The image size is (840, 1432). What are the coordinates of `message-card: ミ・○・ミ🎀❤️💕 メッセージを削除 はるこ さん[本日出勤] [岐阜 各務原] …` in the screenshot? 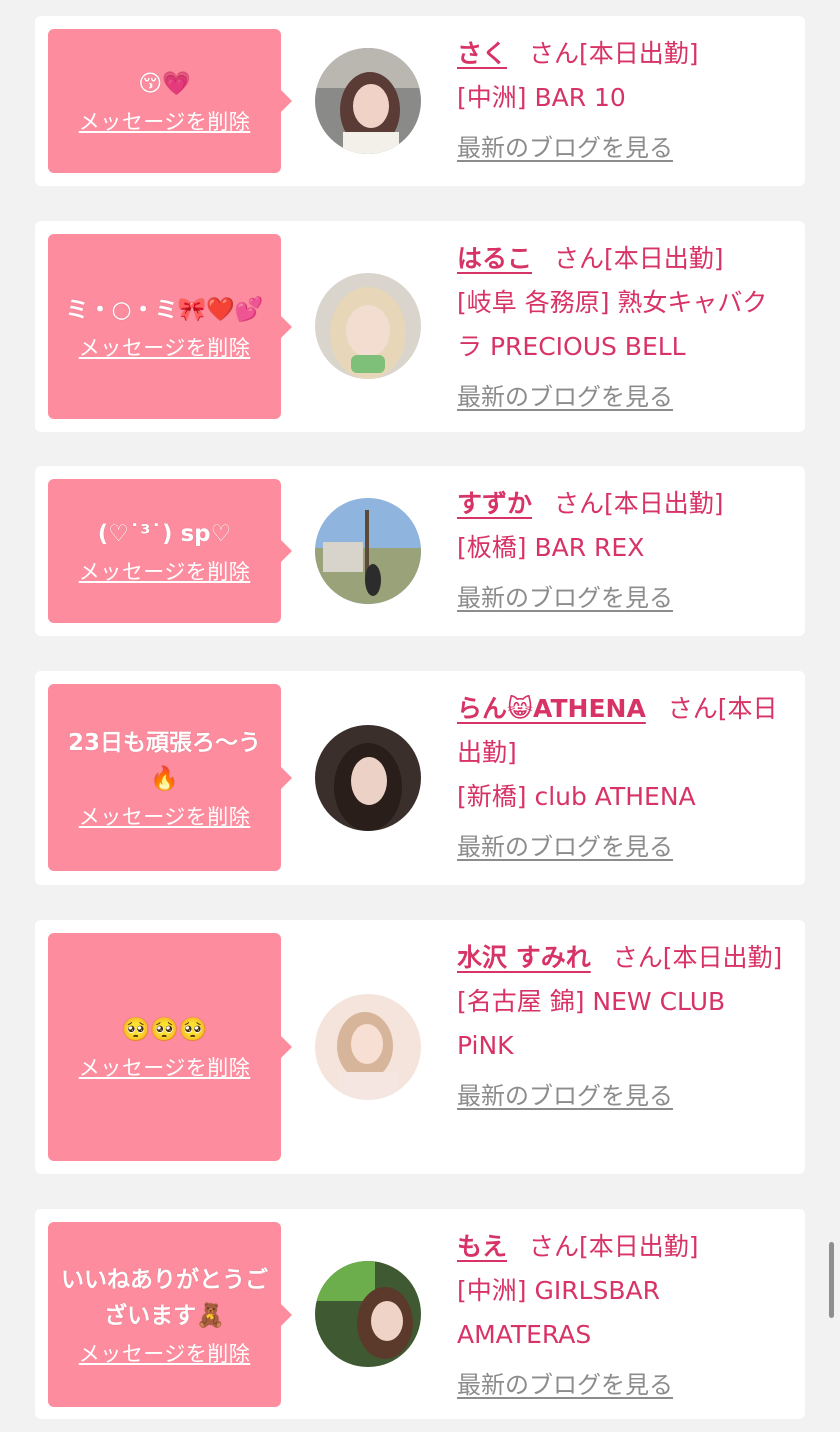 It's located at (420, 326).